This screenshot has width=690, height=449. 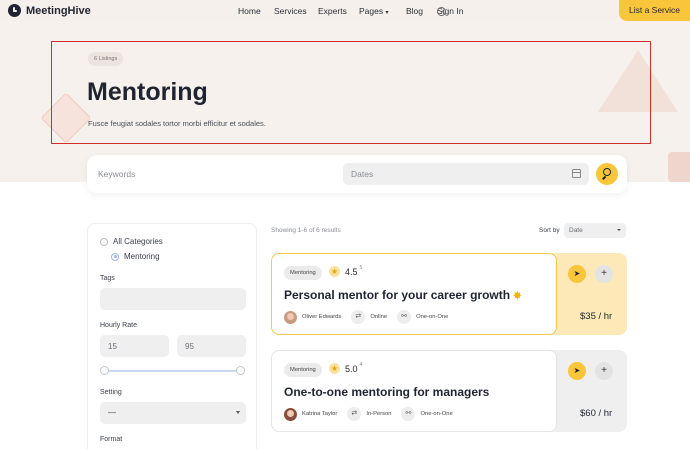 I want to click on rating-count: 4, so click(x=361, y=364).